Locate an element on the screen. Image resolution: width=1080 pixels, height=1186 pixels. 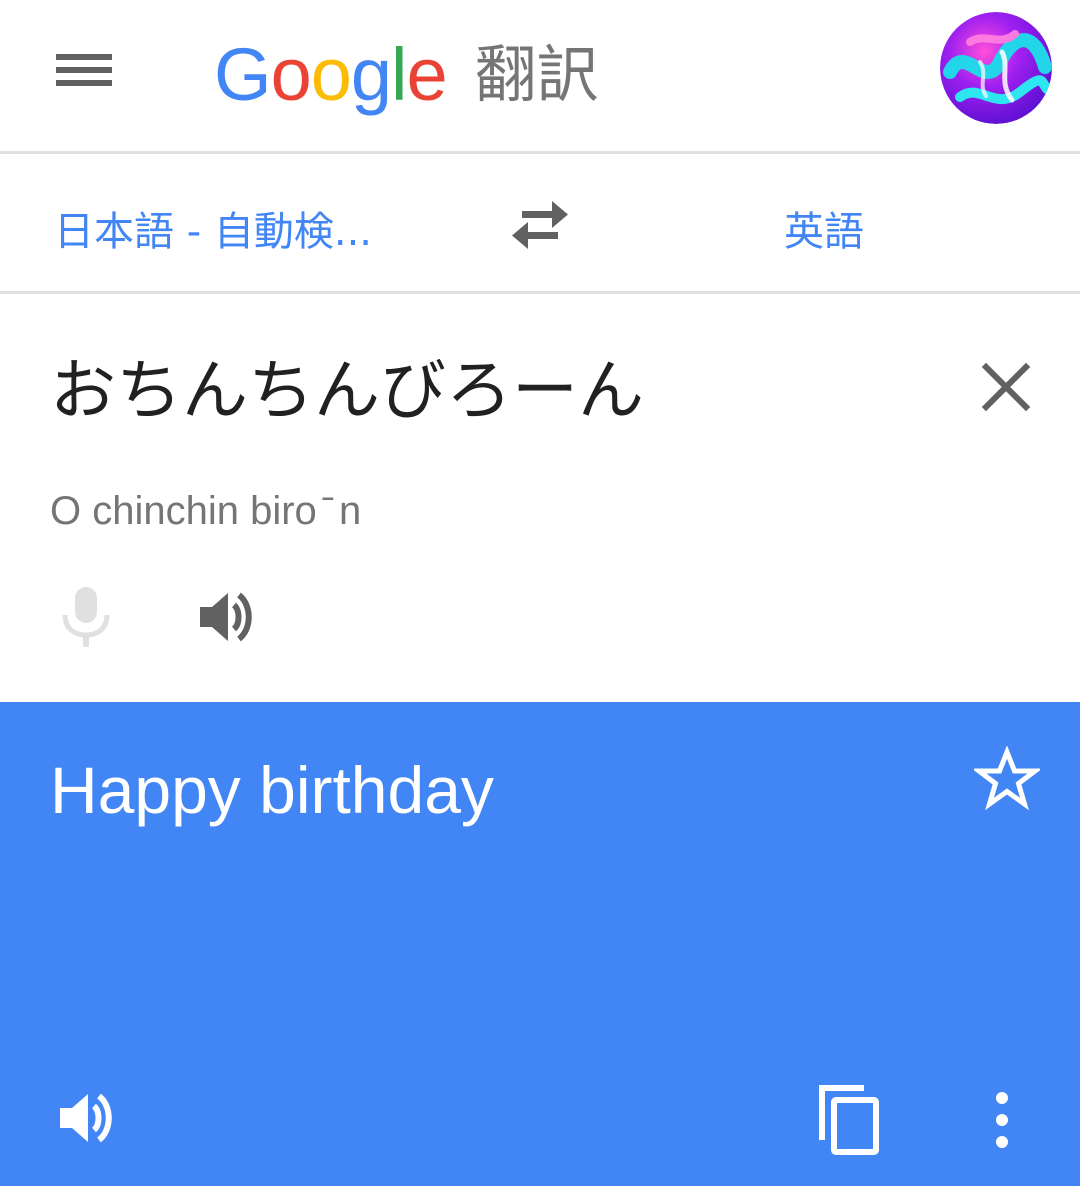
google-translate-logo: G o o g l e 翻訳 is located at coordinates (406, 75).